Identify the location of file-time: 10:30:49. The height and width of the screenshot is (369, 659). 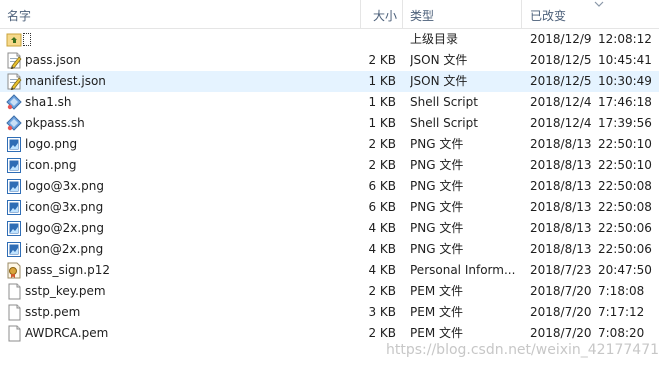
(625, 81).